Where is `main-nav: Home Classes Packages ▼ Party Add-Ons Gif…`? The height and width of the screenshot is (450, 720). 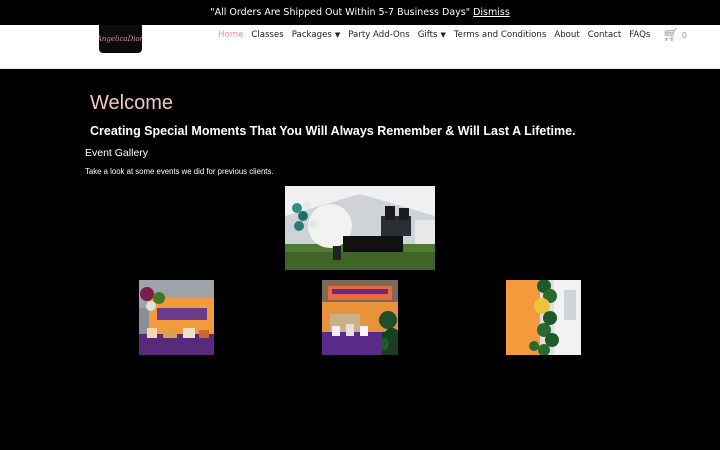 main-nav: Home Classes Packages ▼ Party Add-Ons Gif… is located at coordinates (452, 35).